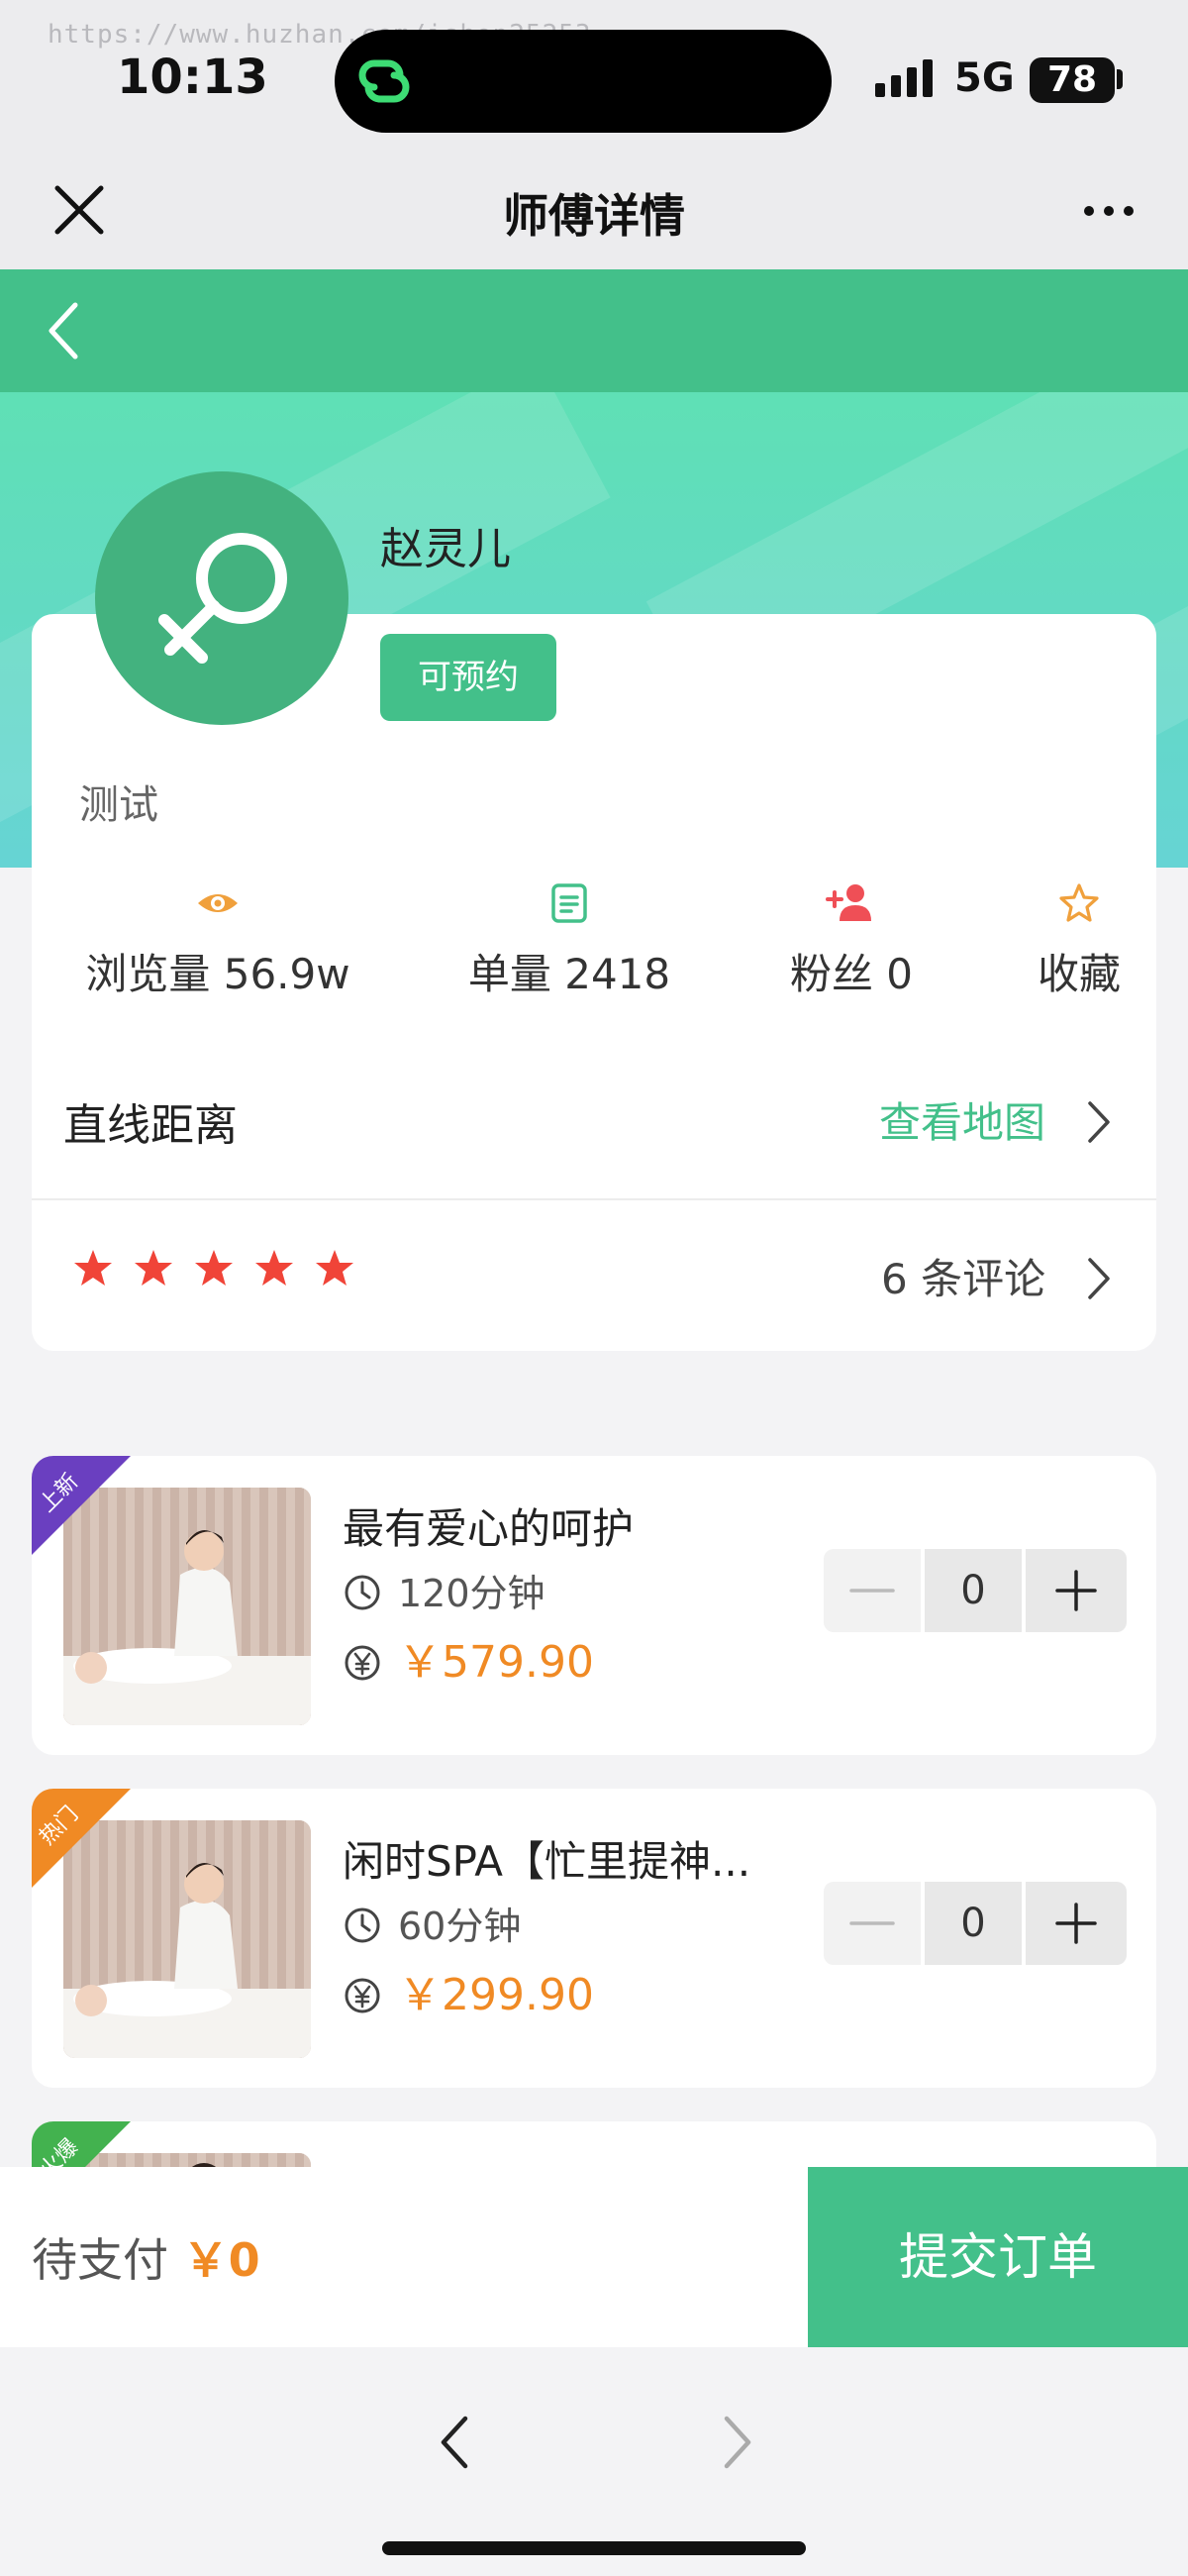  Describe the element at coordinates (496, 1995) in the screenshot. I see `service-price-text: ￥299.90` at that location.